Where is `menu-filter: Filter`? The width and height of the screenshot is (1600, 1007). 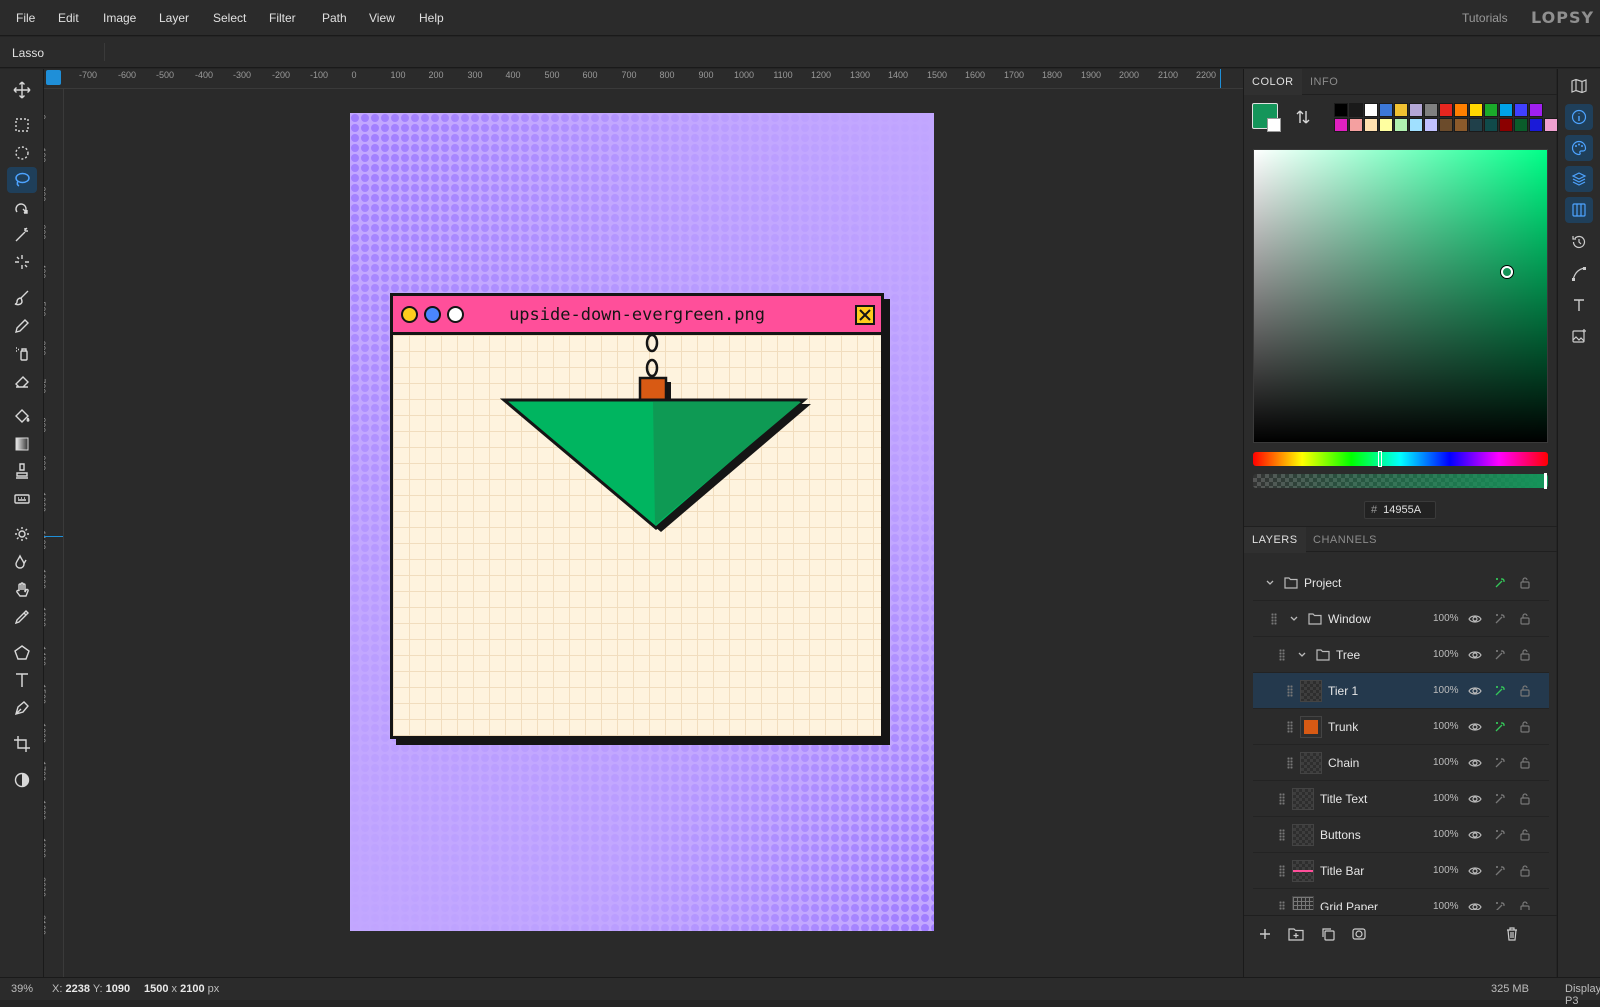
menu-filter: Filter is located at coordinates (282, 18).